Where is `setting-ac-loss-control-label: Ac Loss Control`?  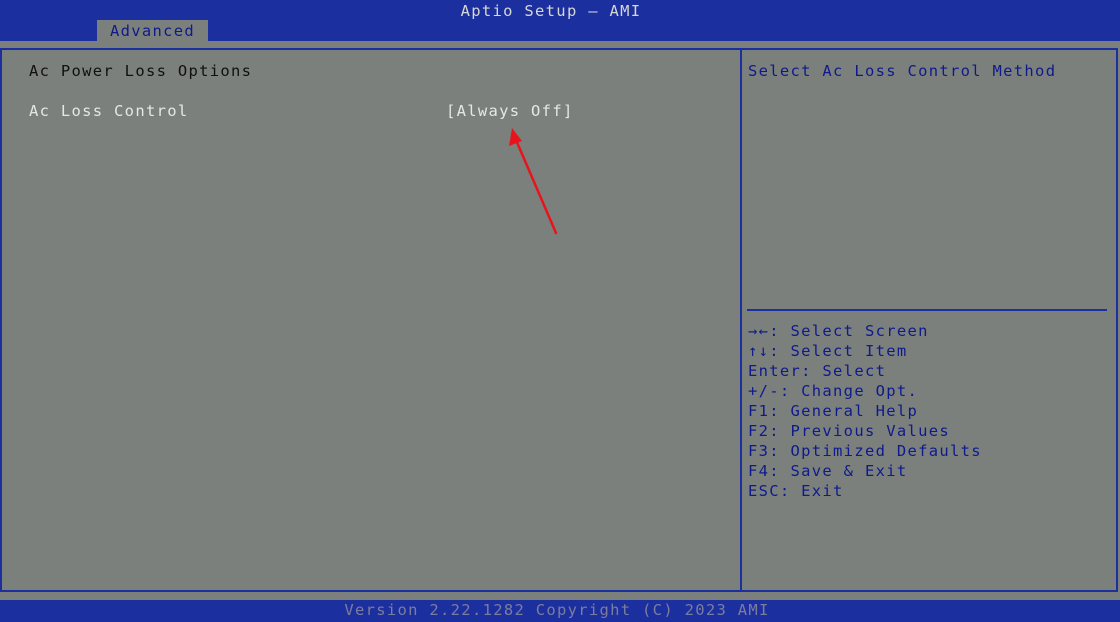
setting-ac-loss-control-label: Ac Loss Control is located at coordinates (108, 111).